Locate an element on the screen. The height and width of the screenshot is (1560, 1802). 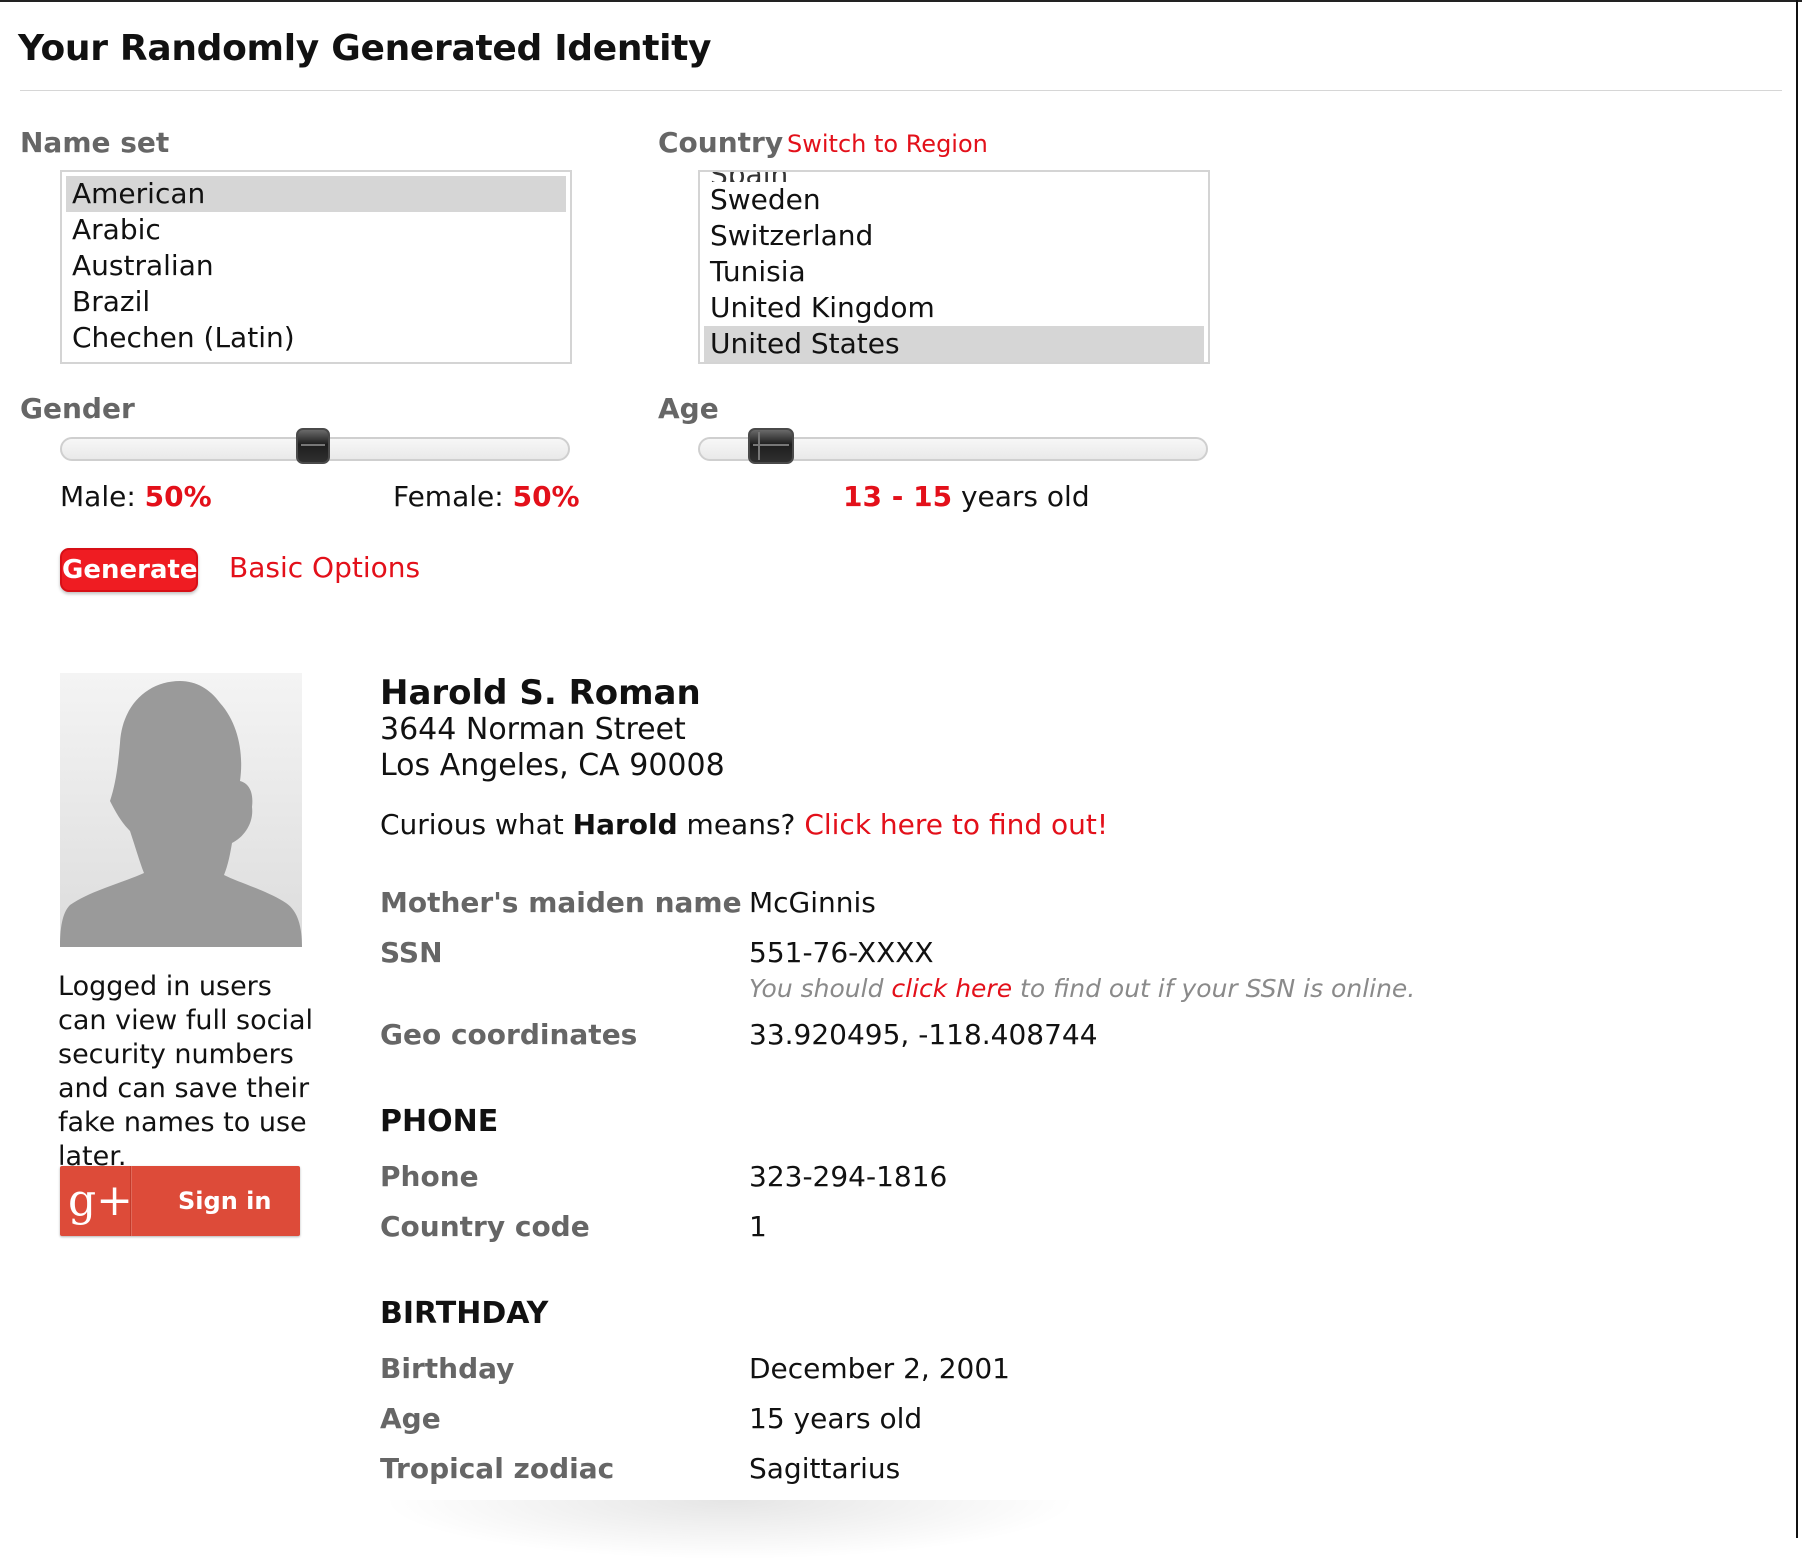
button-divider-highlight is located at coordinates (131, 1201).